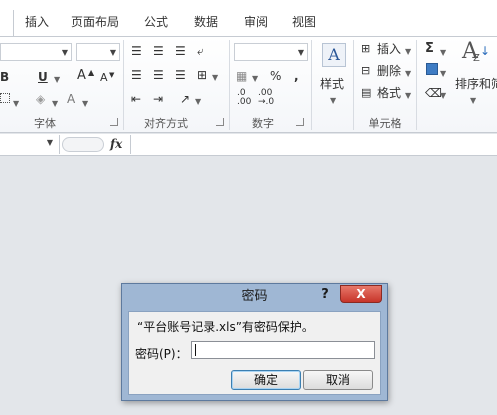  I want to click on fill-icon, so click(432, 69).